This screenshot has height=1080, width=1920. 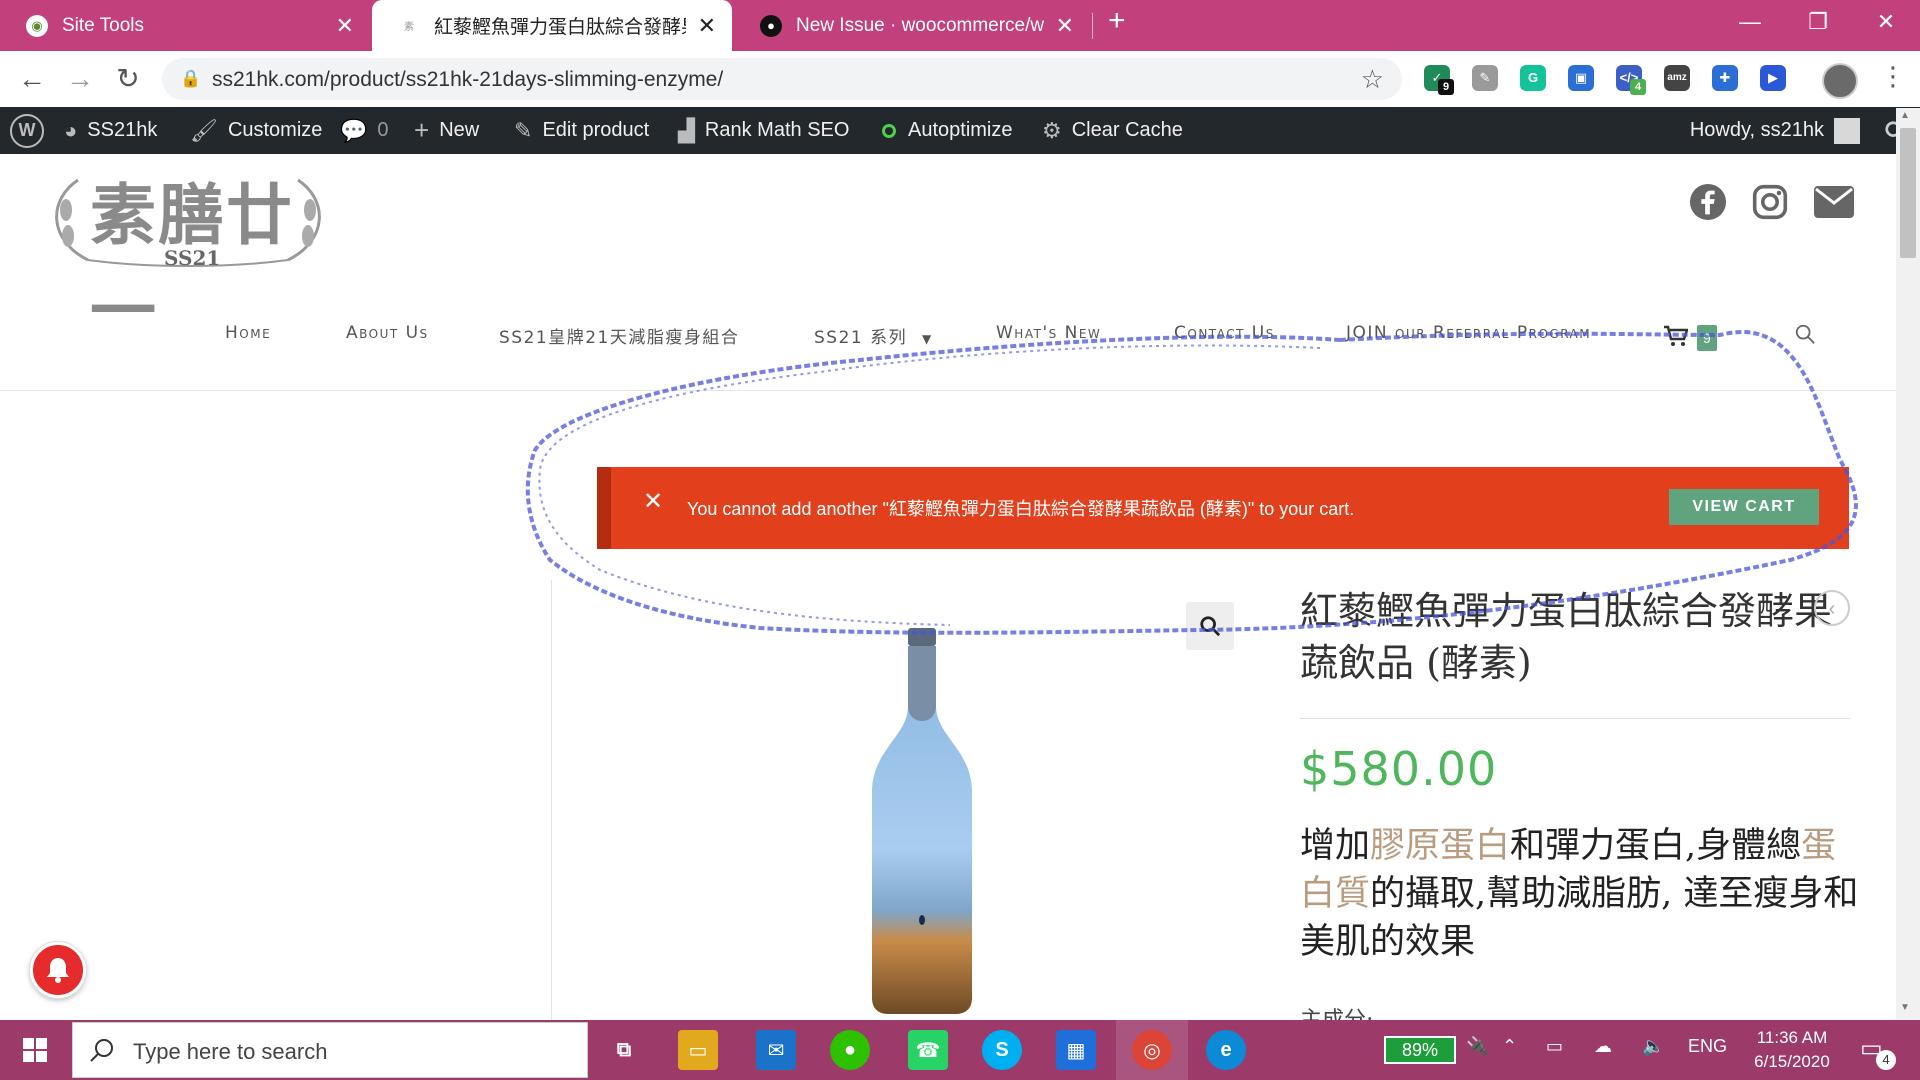 I want to click on desc-link-collagen: 膠原蛋白, so click(x=1440, y=846).